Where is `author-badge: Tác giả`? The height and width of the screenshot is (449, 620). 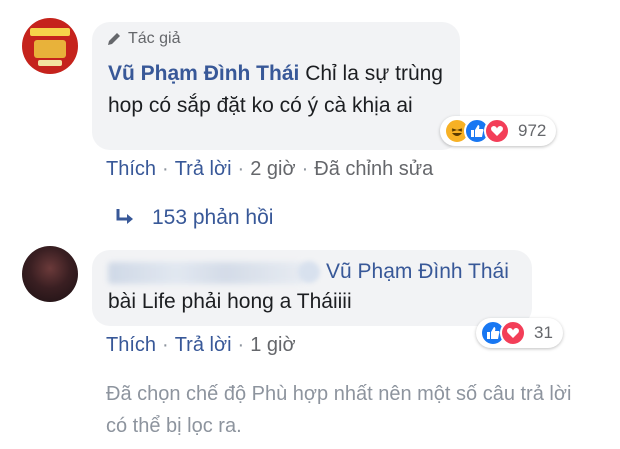
author-badge: Tác giả is located at coordinates (143, 39).